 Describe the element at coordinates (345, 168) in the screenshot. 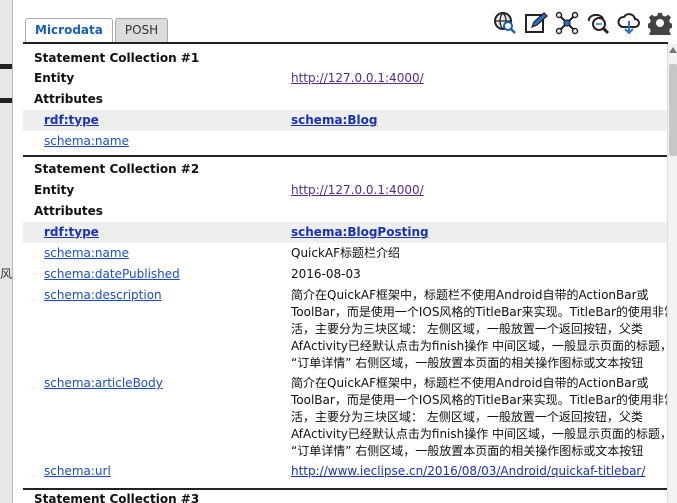

I see `collection-header: Statement Collection #2` at that location.